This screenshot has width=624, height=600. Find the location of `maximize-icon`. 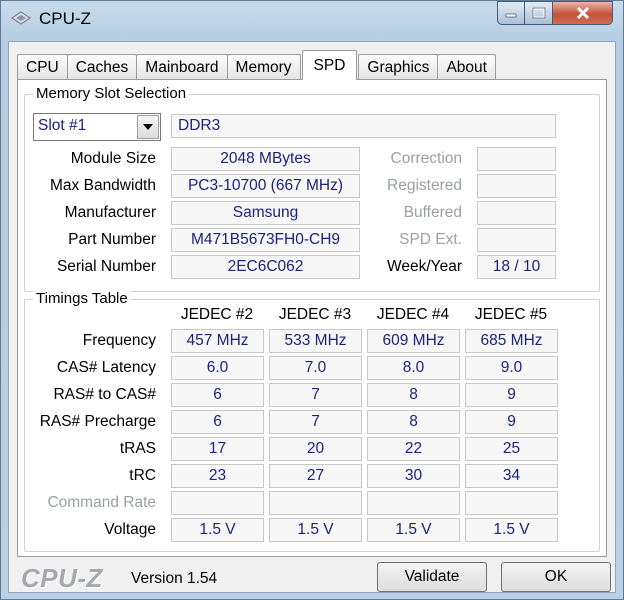

maximize-icon is located at coordinates (538, 13).